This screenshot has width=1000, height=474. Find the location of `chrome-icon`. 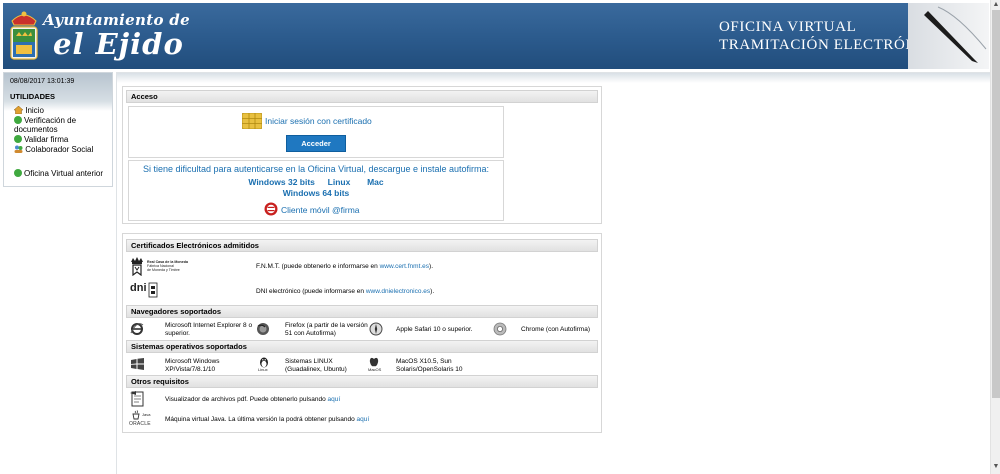

chrome-icon is located at coordinates (500, 329).